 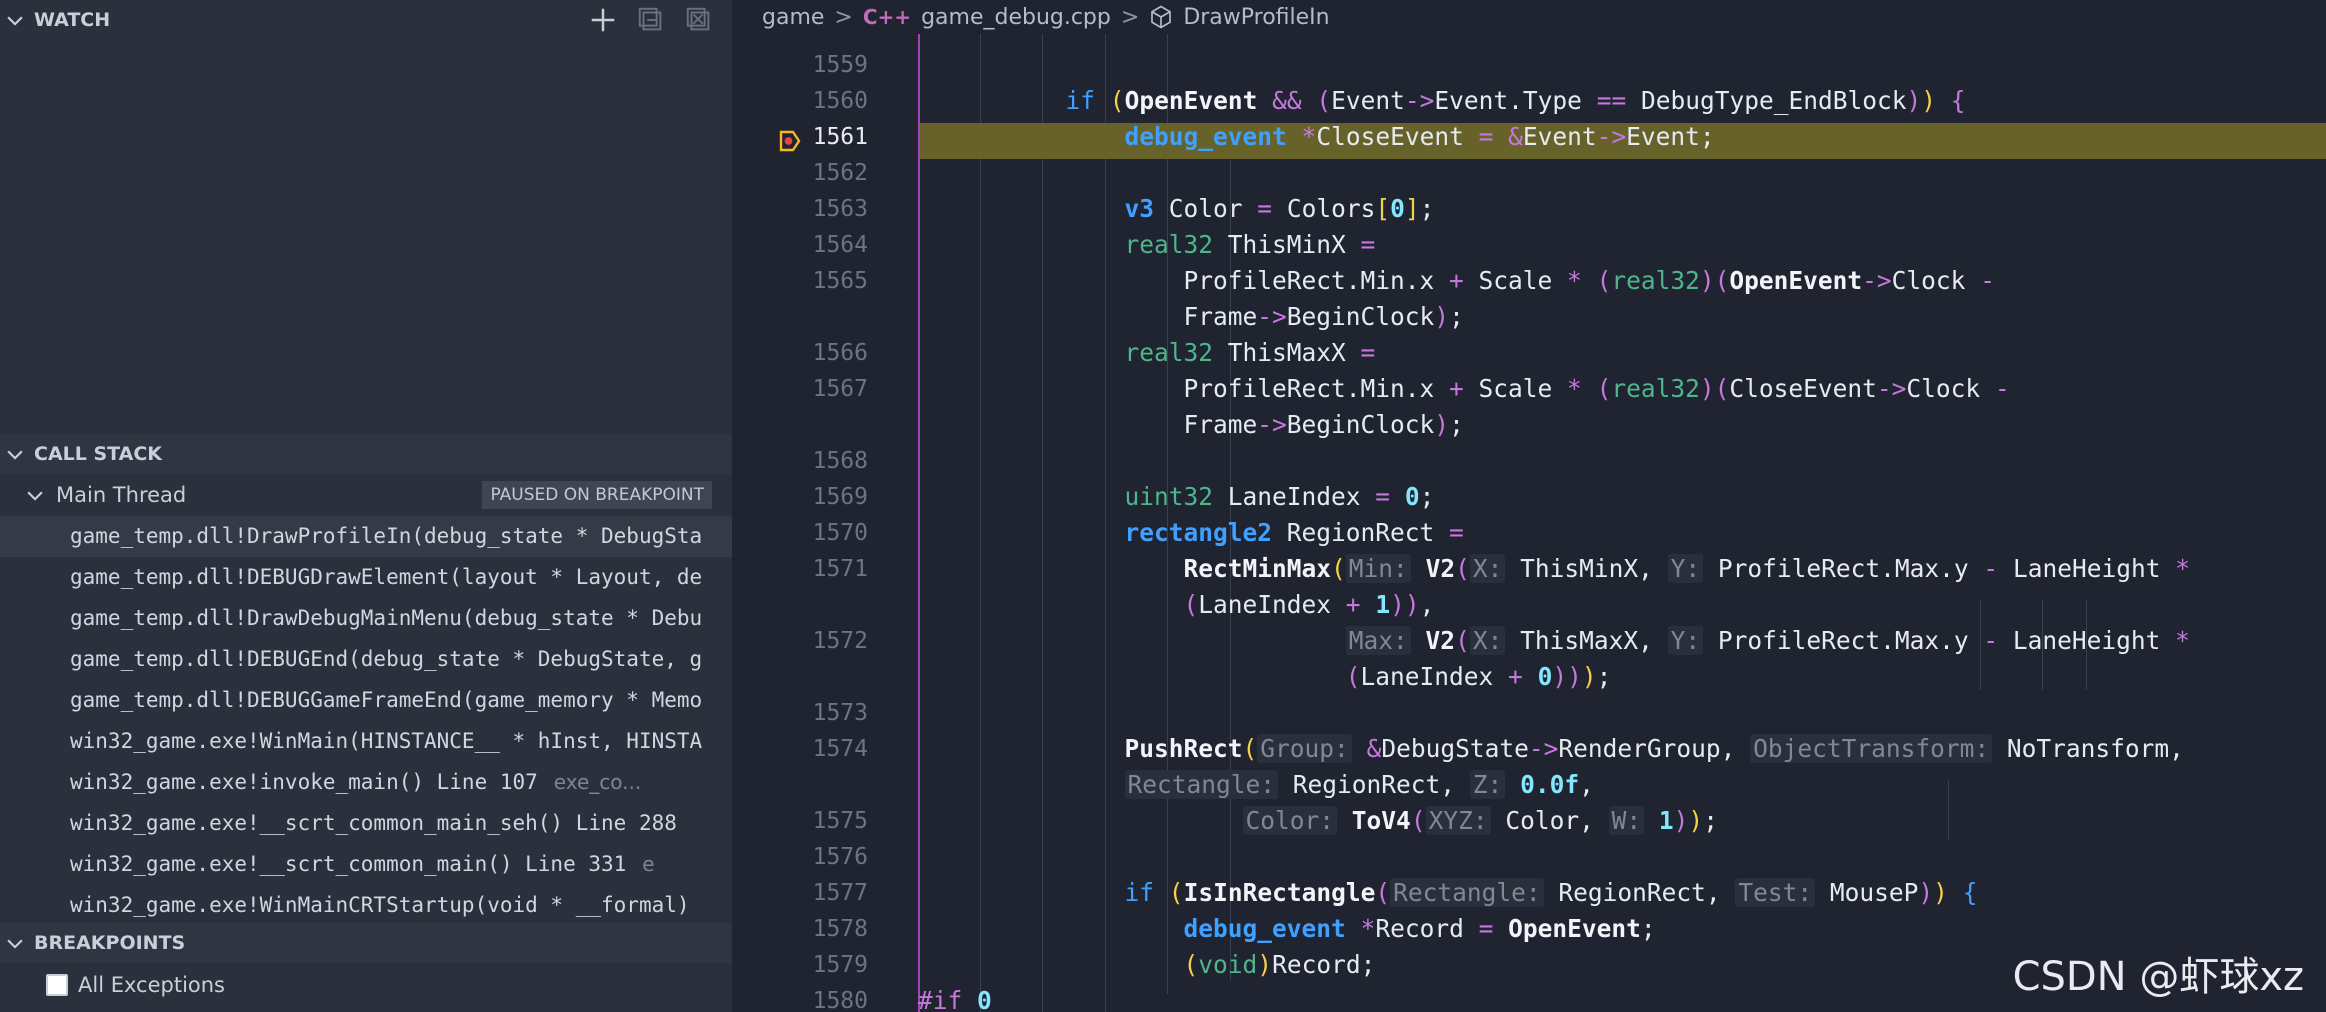 I want to click on breadcrumb-file: game_debug.cpp, so click(x=1016, y=17).